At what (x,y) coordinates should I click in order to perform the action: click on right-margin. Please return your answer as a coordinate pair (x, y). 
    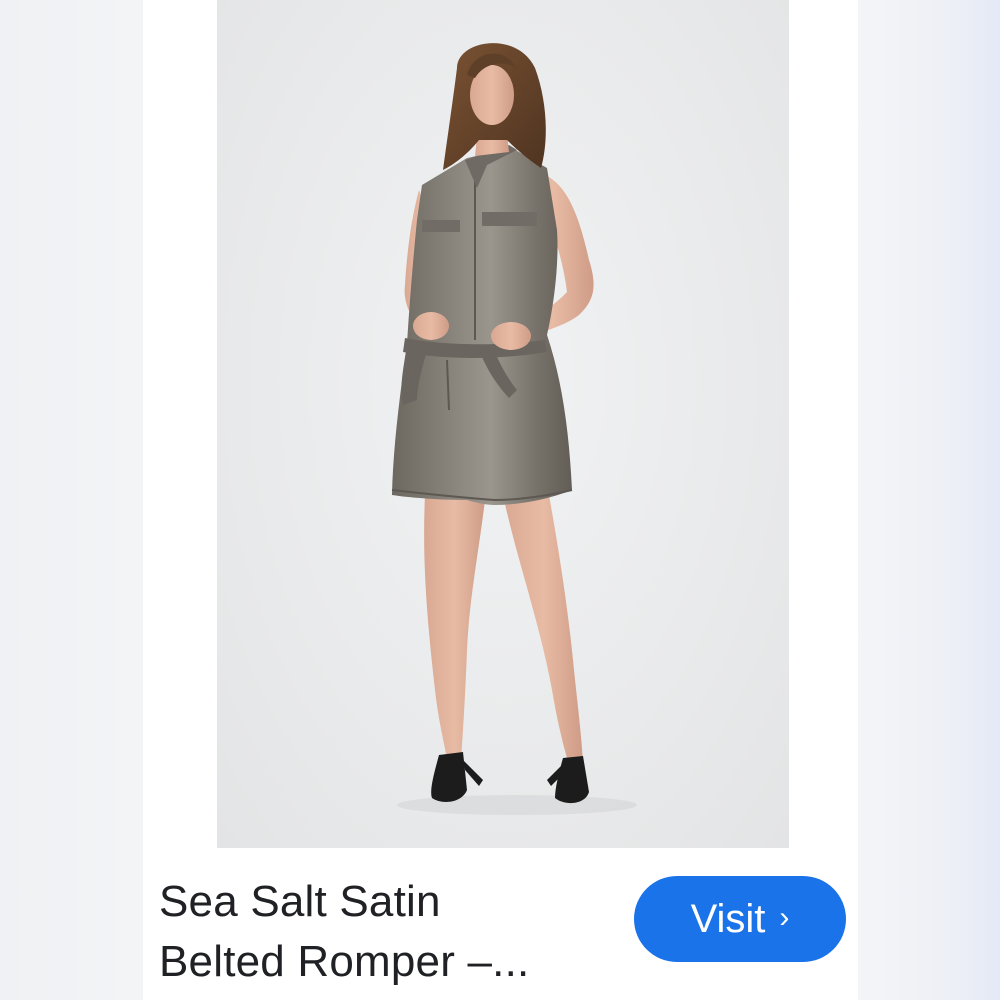
    Looking at the image, I should click on (929, 500).